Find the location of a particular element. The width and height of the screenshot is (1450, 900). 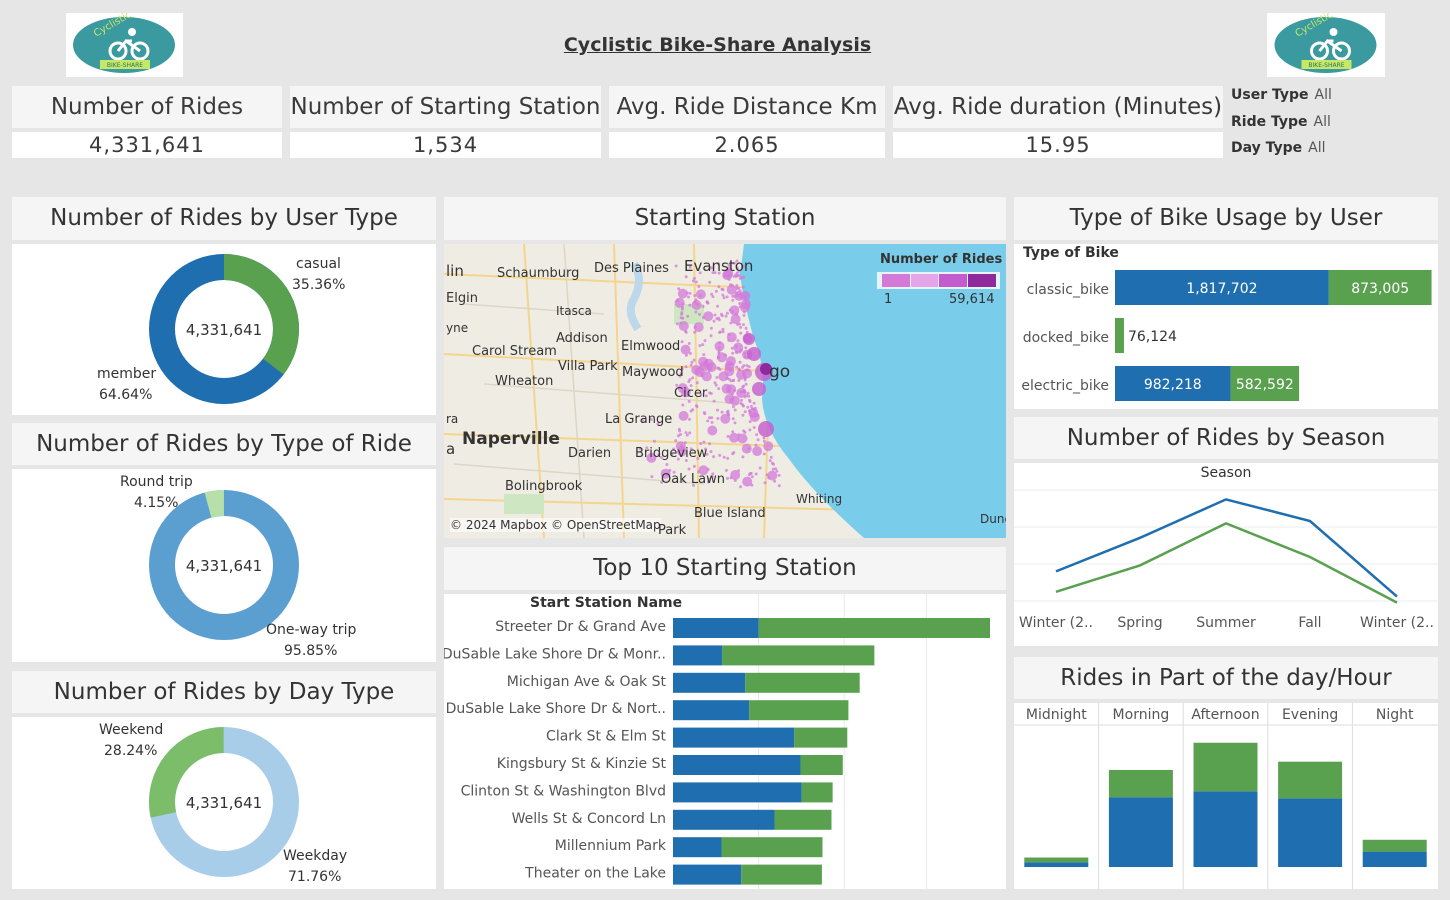

bar-label: 582,592 is located at coordinates (1265, 385).